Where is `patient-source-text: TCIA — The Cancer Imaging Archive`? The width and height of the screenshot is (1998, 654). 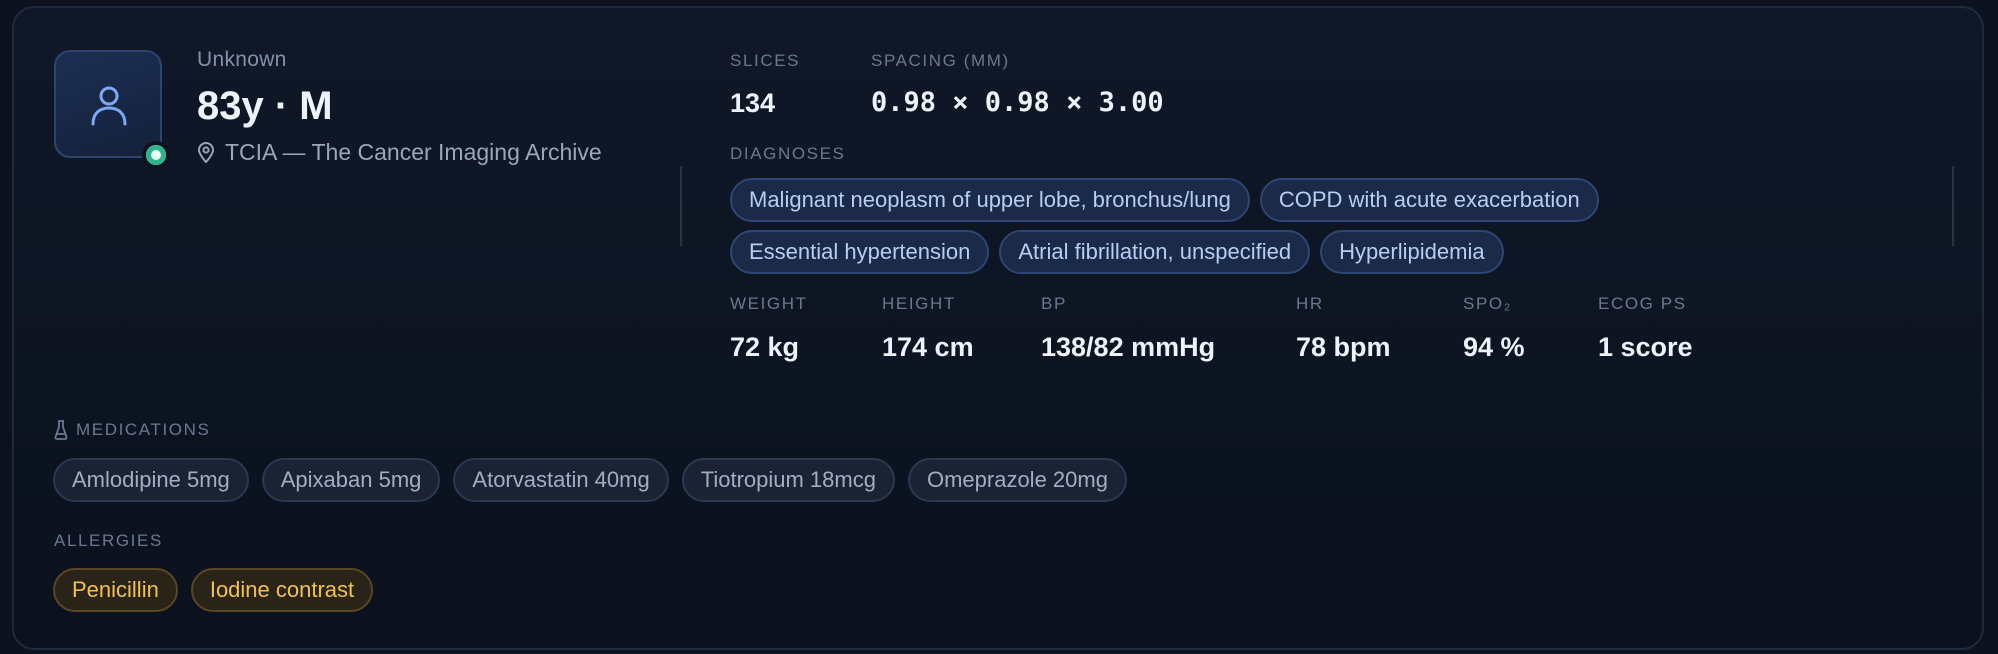 patient-source-text: TCIA — The Cancer Imaging Archive is located at coordinates (413, 152).